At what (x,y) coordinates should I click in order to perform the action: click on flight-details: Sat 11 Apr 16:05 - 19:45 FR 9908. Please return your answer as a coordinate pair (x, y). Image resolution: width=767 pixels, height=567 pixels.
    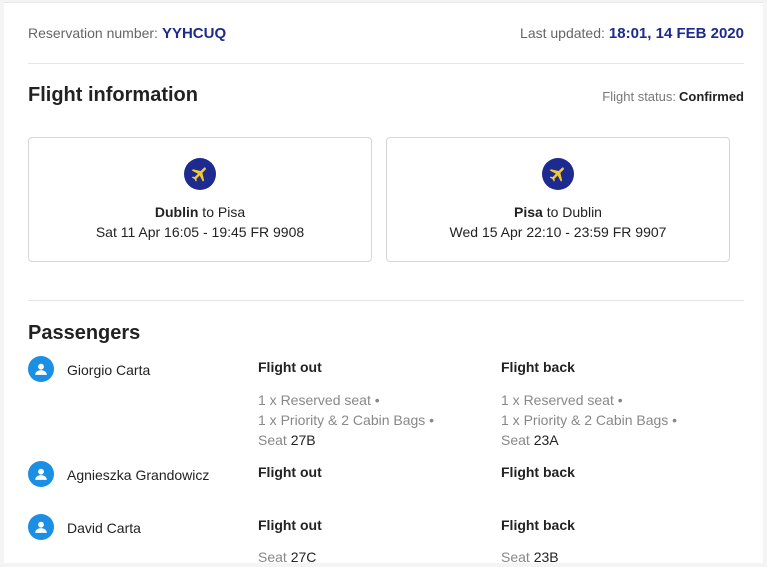
    Looking at the image, I should click on (200, 232).